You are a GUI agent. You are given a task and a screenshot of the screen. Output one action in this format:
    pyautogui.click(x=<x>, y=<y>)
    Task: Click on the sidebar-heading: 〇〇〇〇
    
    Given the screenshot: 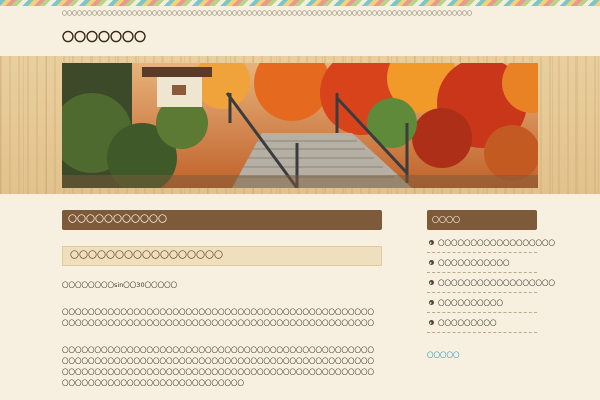 What is the action you would take?
    pyautogui.click(x=446, y=220)
    